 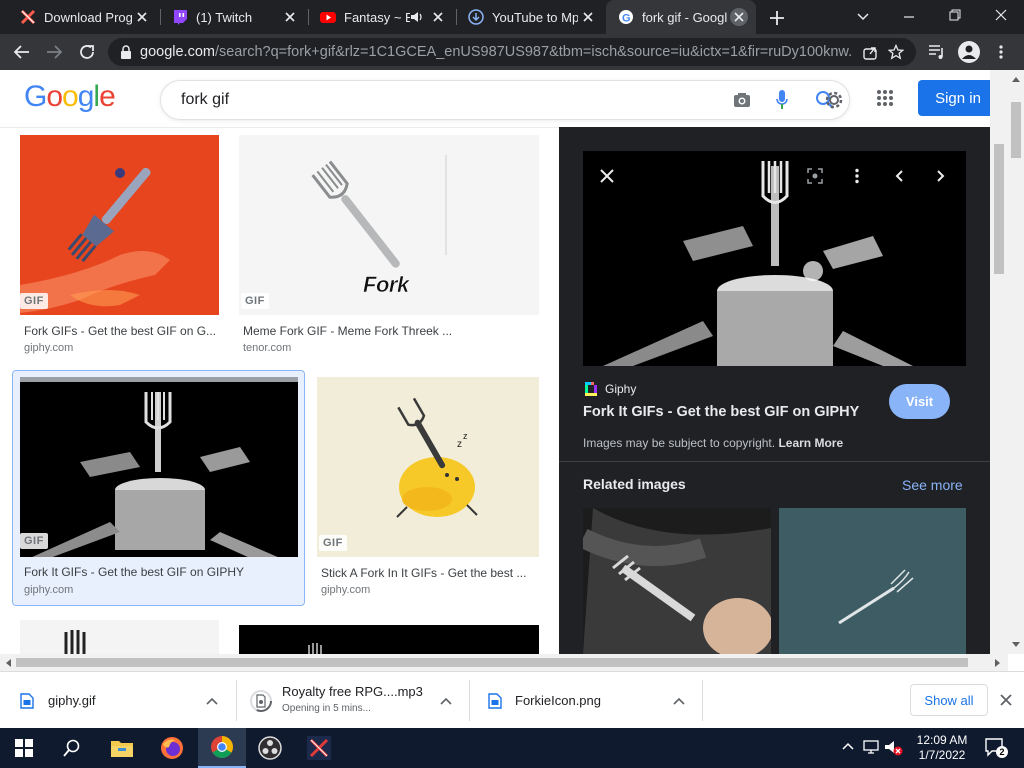 I want to click on search-input: fork gif, so click(x=505, y=100).